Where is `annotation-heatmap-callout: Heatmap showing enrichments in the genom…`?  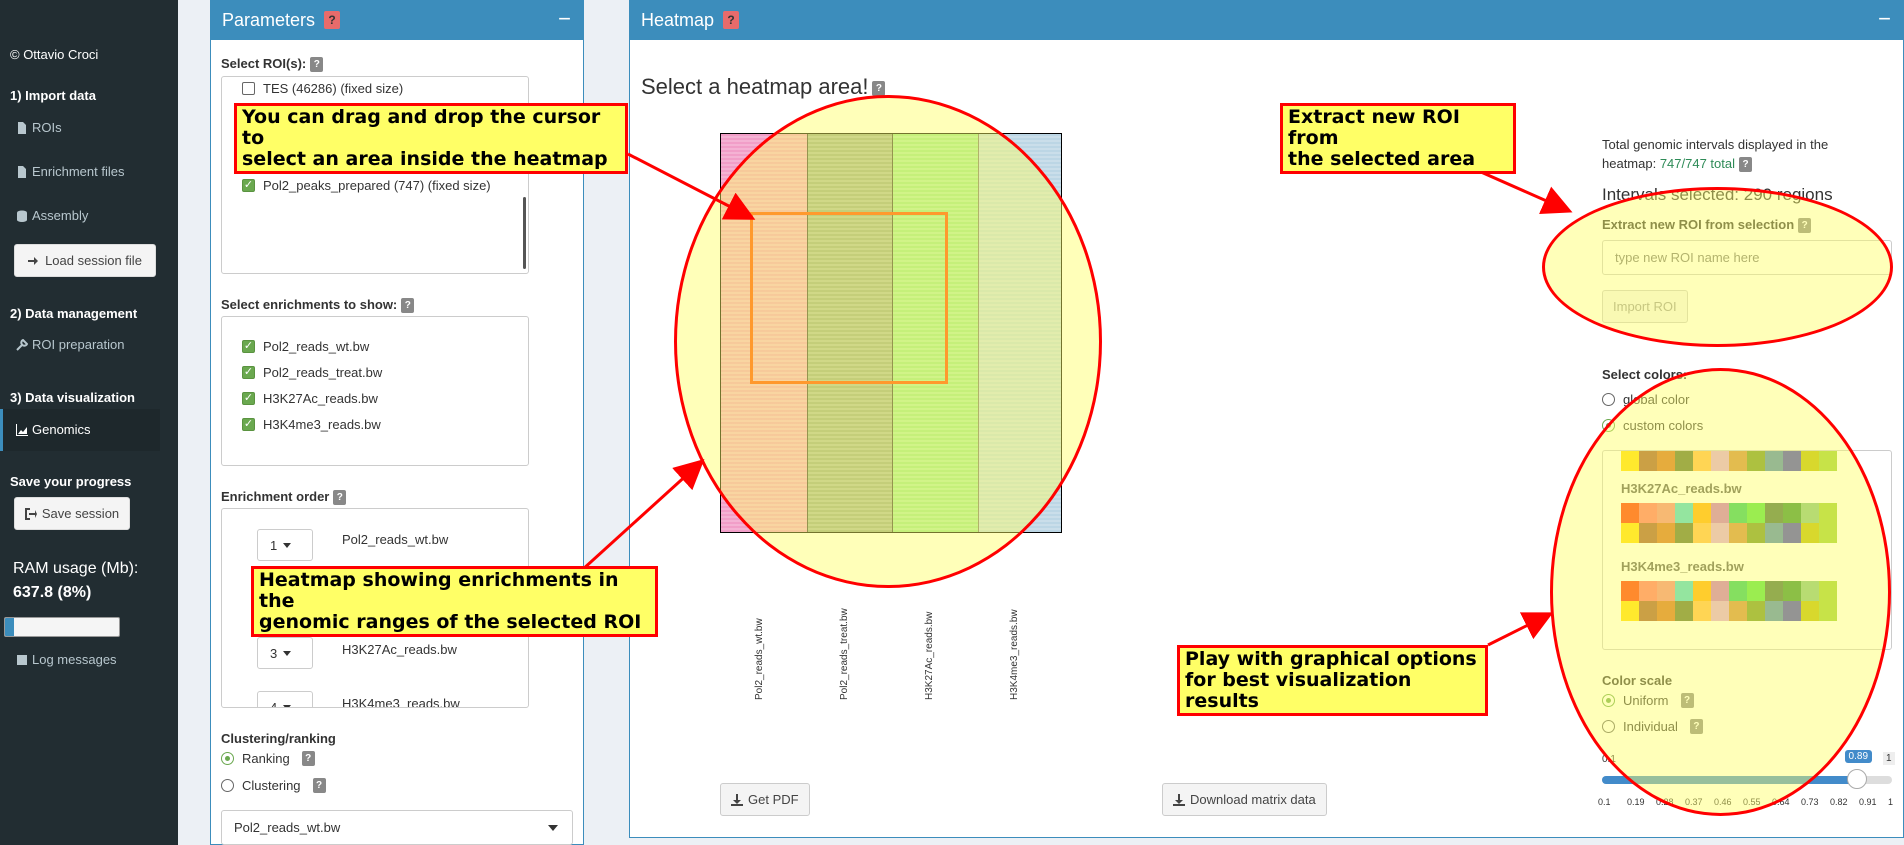
annotation-heatmap-callout: Heatmap showing enrichments in the genom… is located at coordinates (454, 601).